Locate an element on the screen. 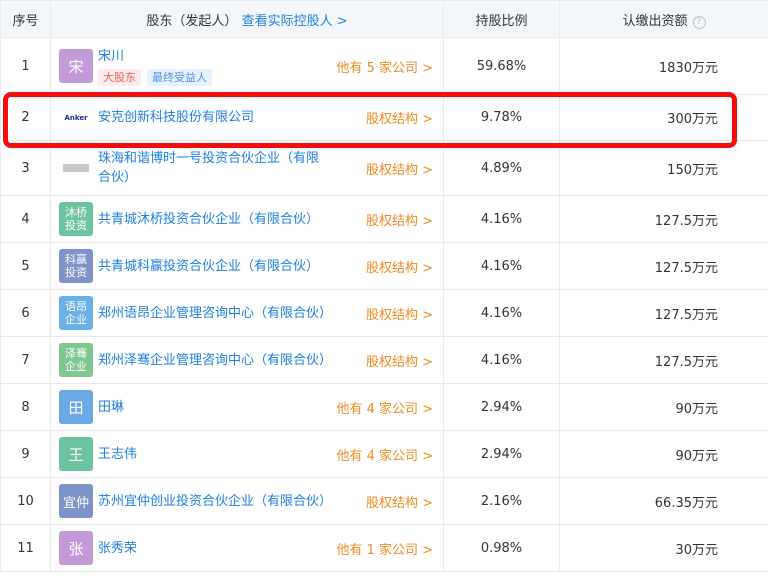  shareholder-name-link: 郑州泽骞企业管理咨询中心（有限合伙） is located at coordinates (215, 360).